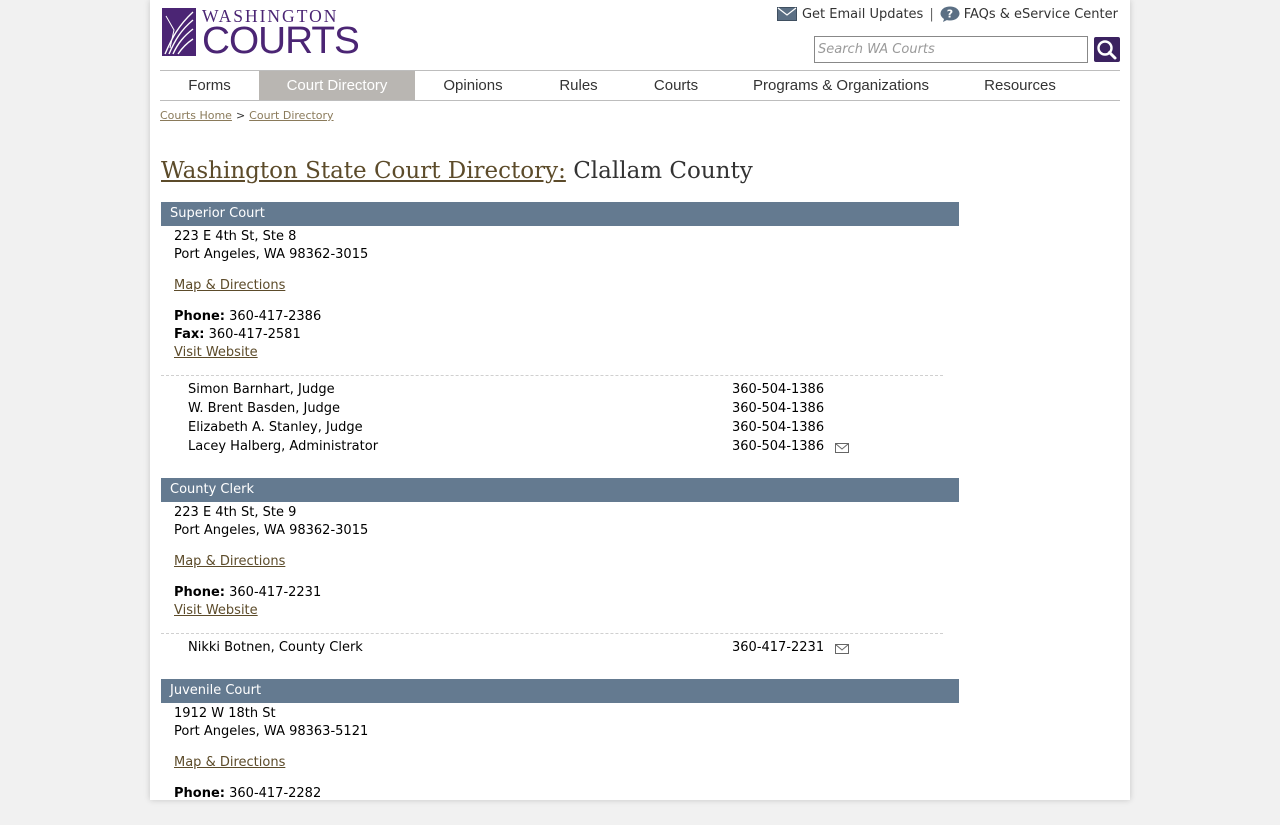  What do you see at coordinates (196, 115) in the screenshot?
I see `breadcrumb-courts-home: Courts Home` at bounding box center [196, 115].